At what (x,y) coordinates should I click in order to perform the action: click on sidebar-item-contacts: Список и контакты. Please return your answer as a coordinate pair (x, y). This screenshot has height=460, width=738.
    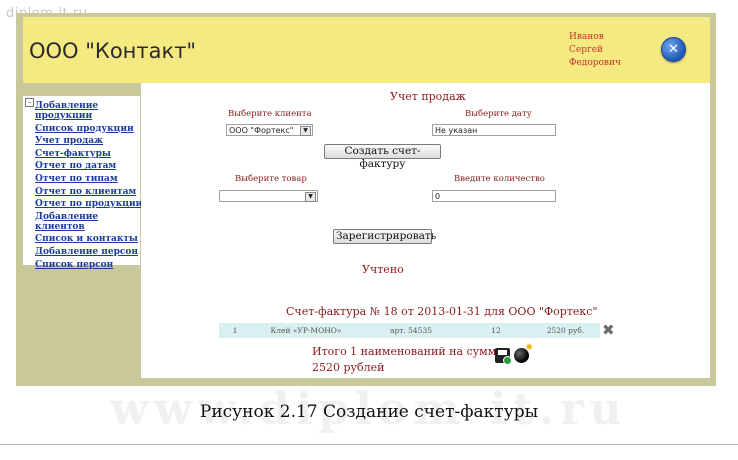
    Looking at the image, I should click on (89, 239).